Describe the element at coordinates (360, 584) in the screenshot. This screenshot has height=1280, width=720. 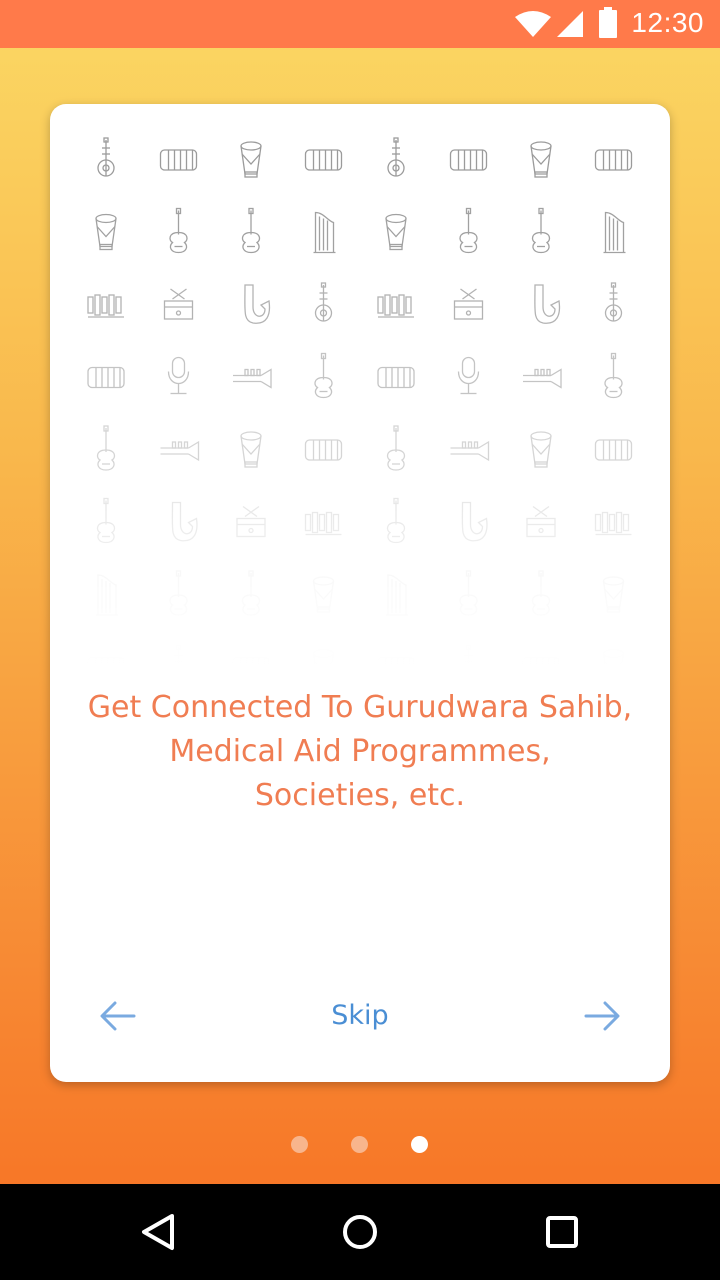
I see `pattern-fade` at that location.